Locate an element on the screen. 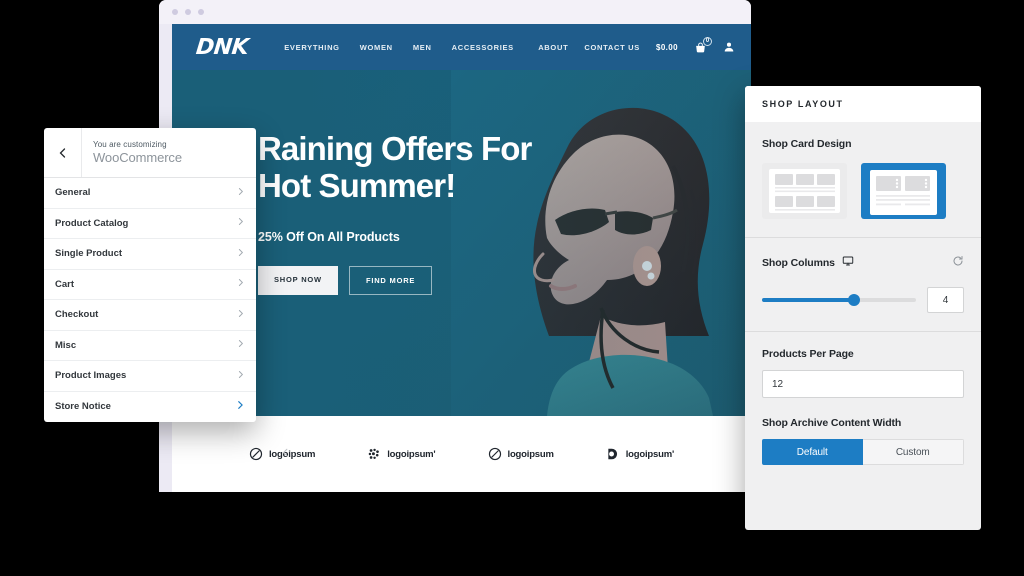 This screenshot has width=1024, height=576. shop-columns-header: Shop Columns is located at coordinates (863, 263).